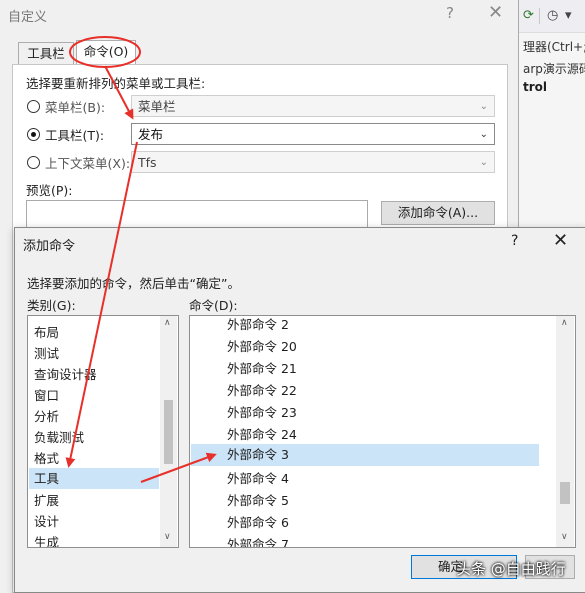  Describe the element at coordinates (511, 569) in the screenshot. I see `watermark: 头条 @自由践行` at that location.